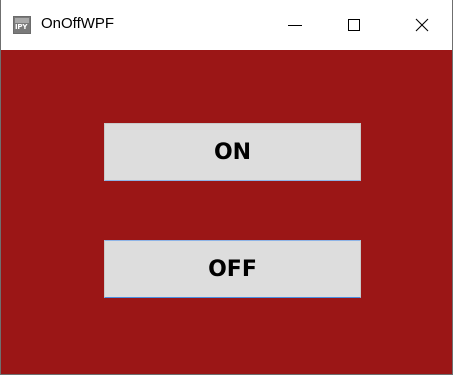 The height and width of the screenshot is (375, 453). I want to click on minimize-button, so click(295, 25).